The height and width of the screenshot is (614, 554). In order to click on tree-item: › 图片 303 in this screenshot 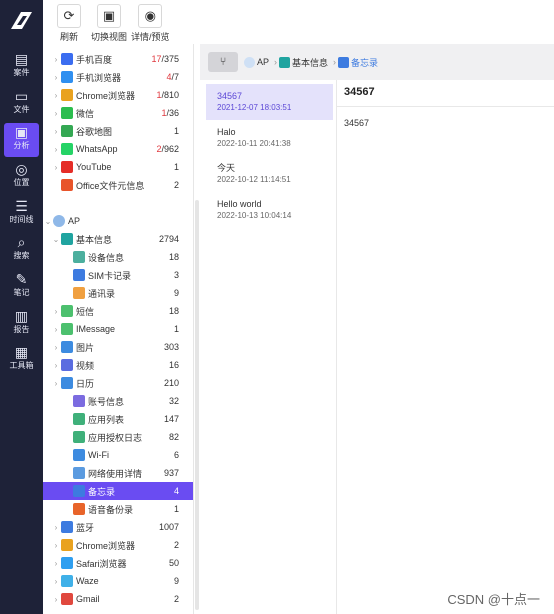, I will do `click(118, 347)`.